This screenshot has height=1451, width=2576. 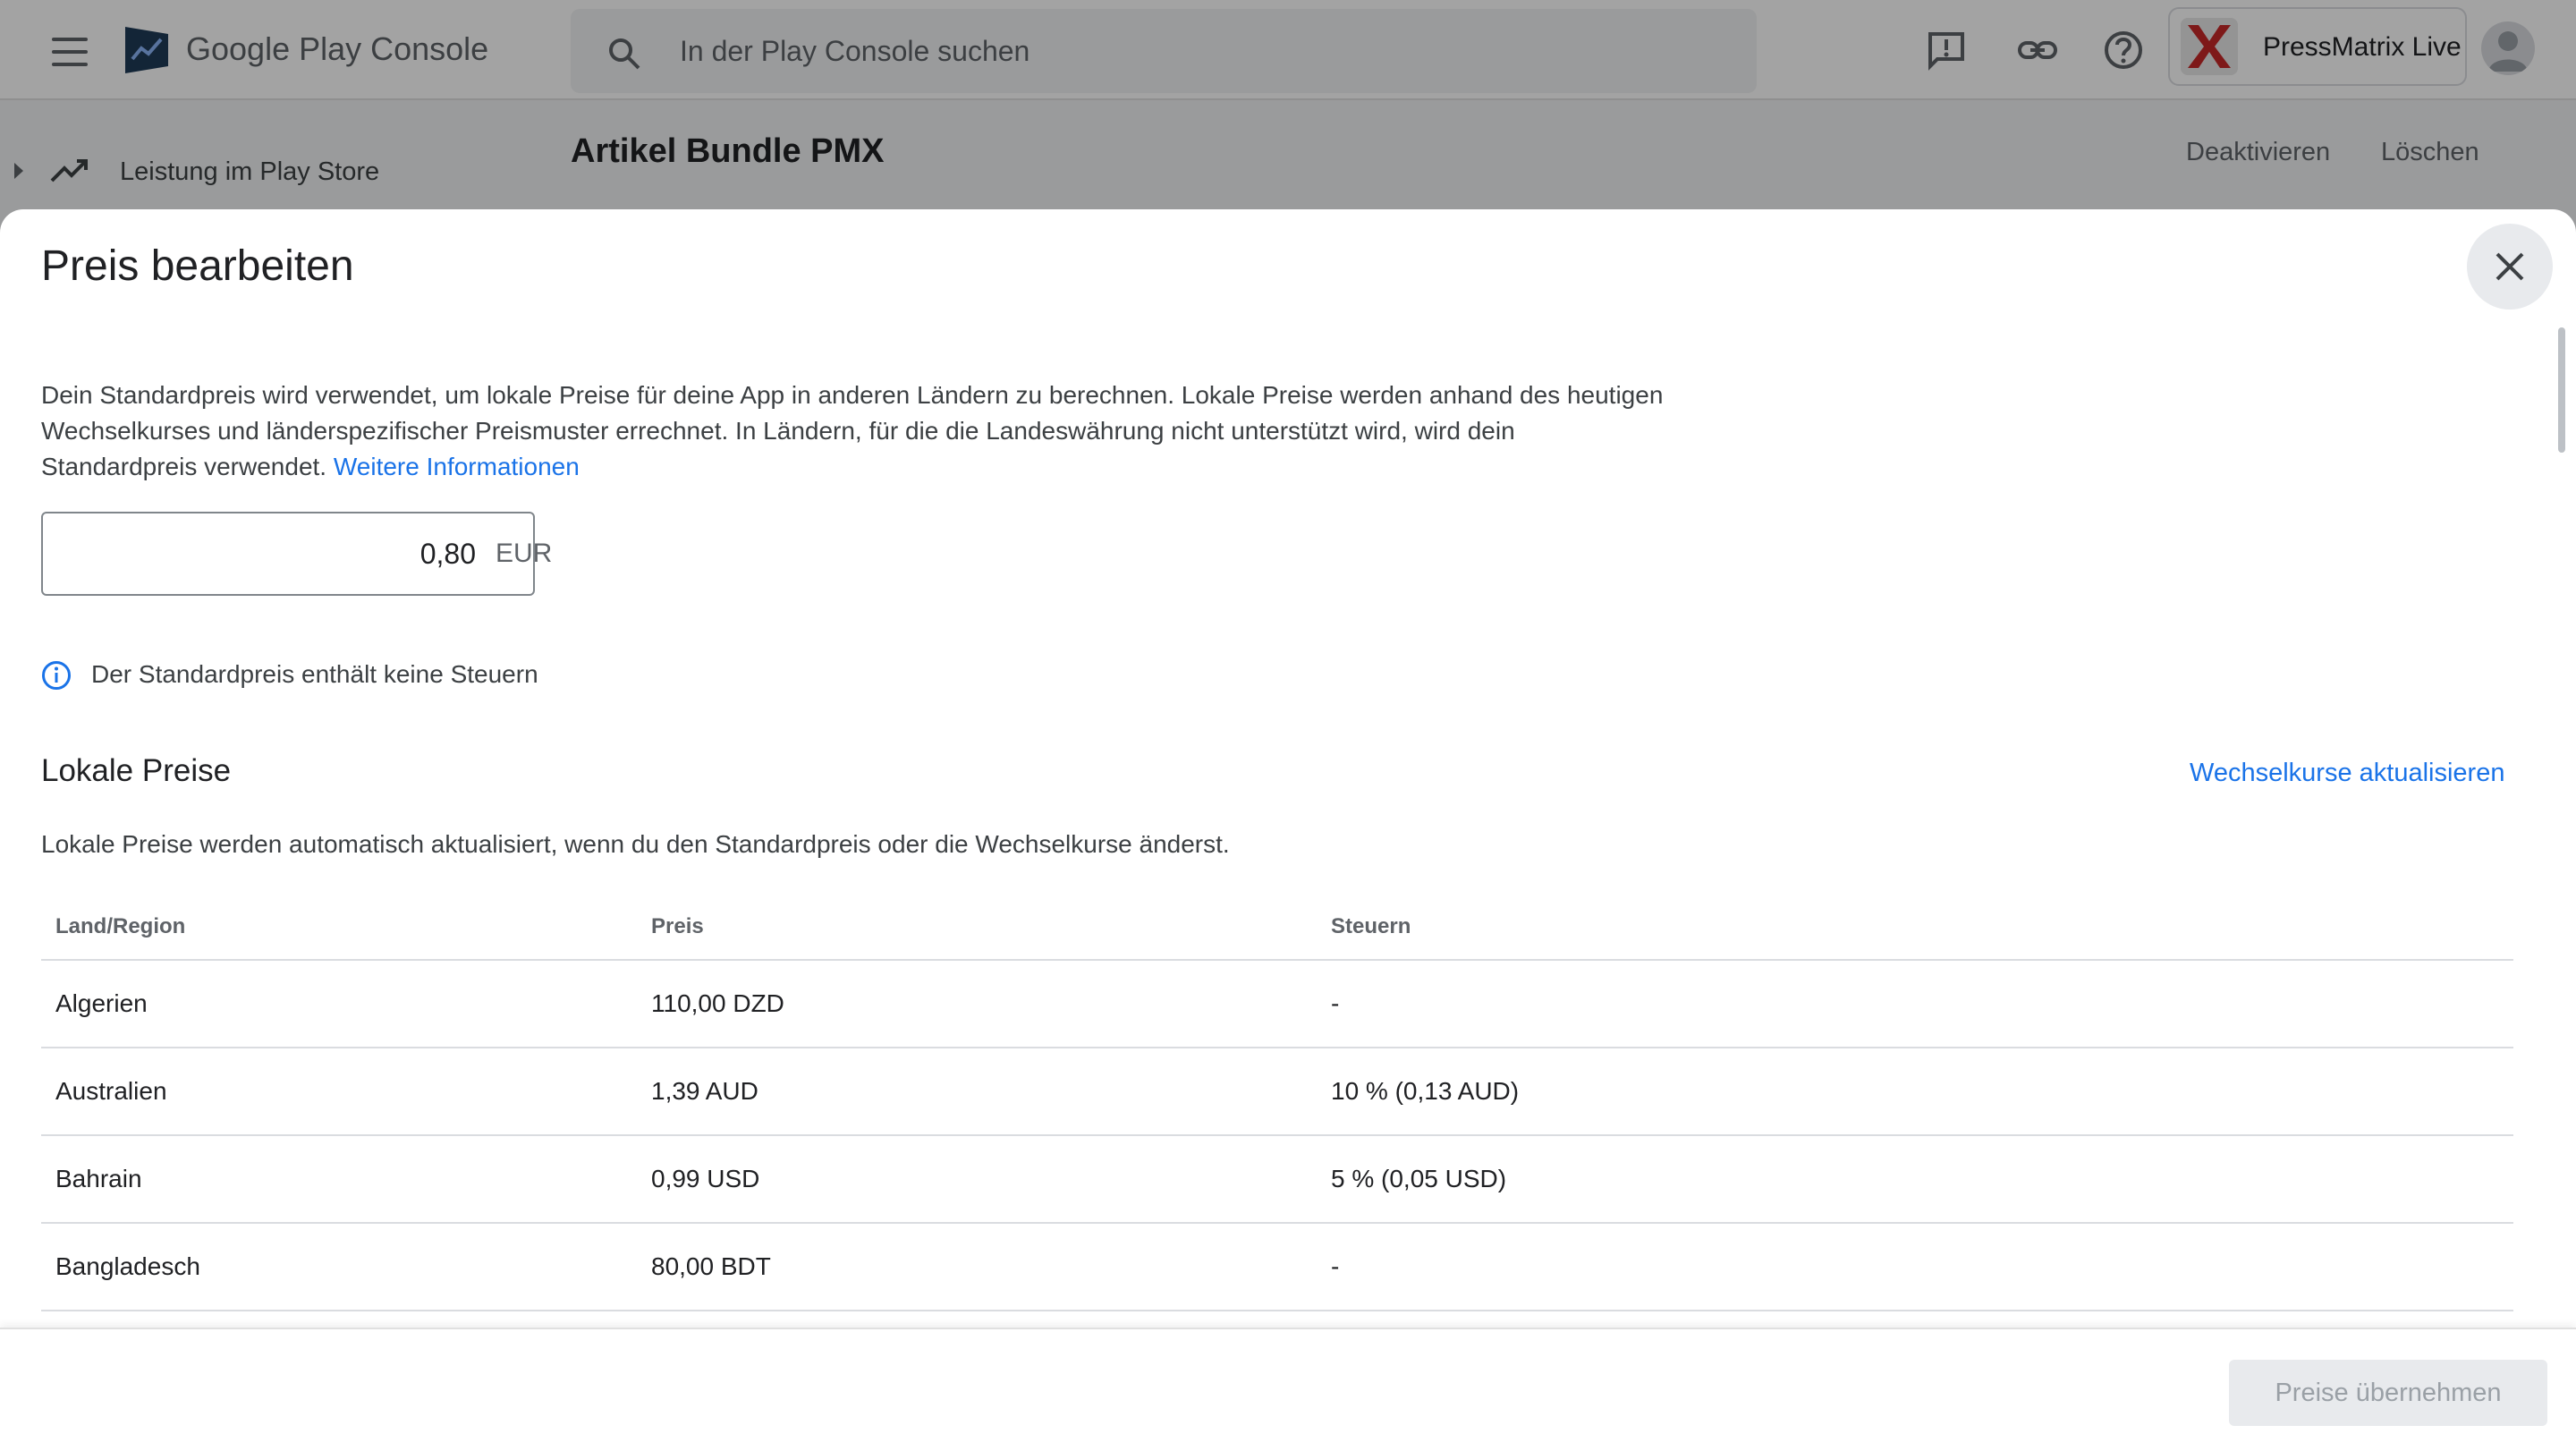 What do you see at coordinates (98, 1178) in the screenshot?
I see `country-cell: Bahrain` at bounding box center [98, 1178].